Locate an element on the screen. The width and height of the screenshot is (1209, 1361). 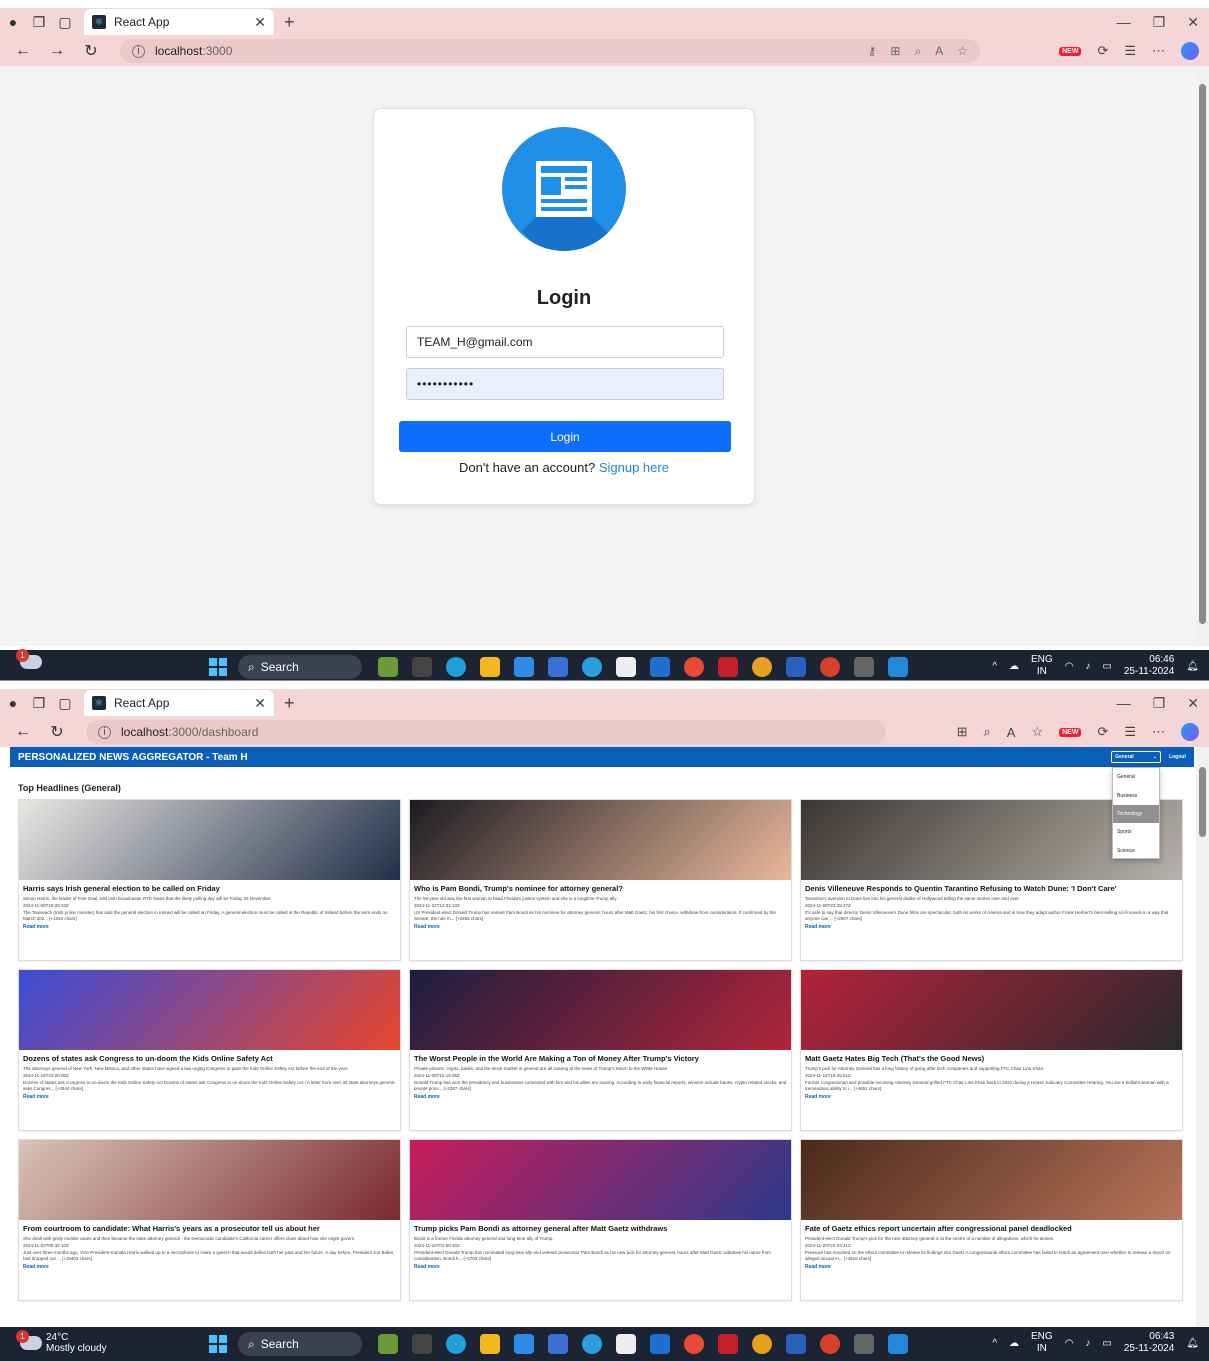
url-input: i localhost:3000 ⚷ ⊞ ⌕ A ☆ is located at coordinates (550, 51).